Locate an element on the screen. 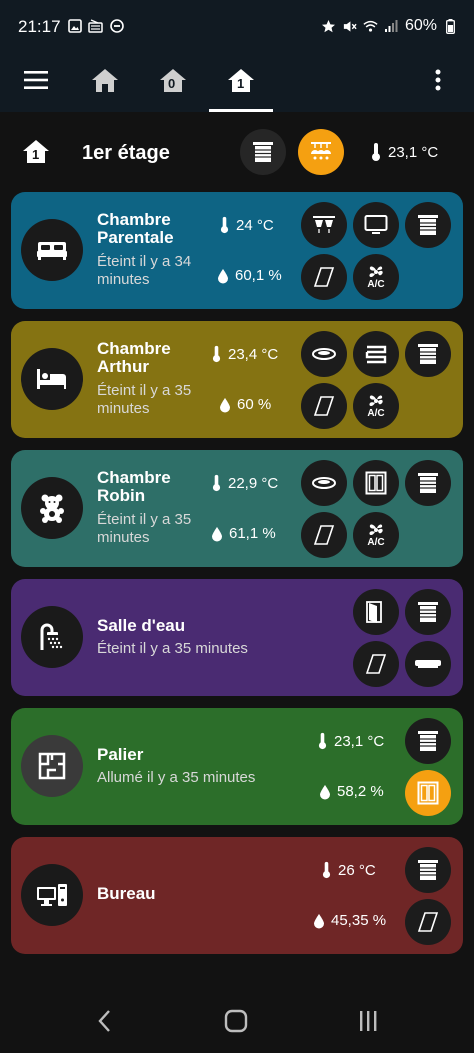 The height and width of the screenshot is (1053, 474). radio-icon is located at coordinates (95, 25).